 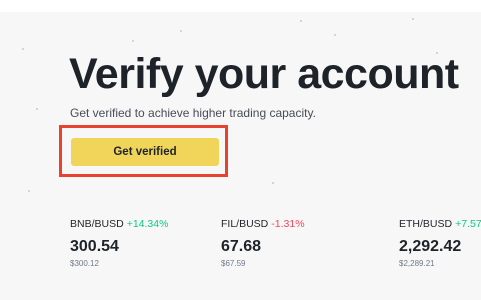 I want to click on ticker-change: -1.31%, so click(x=288, y=224).